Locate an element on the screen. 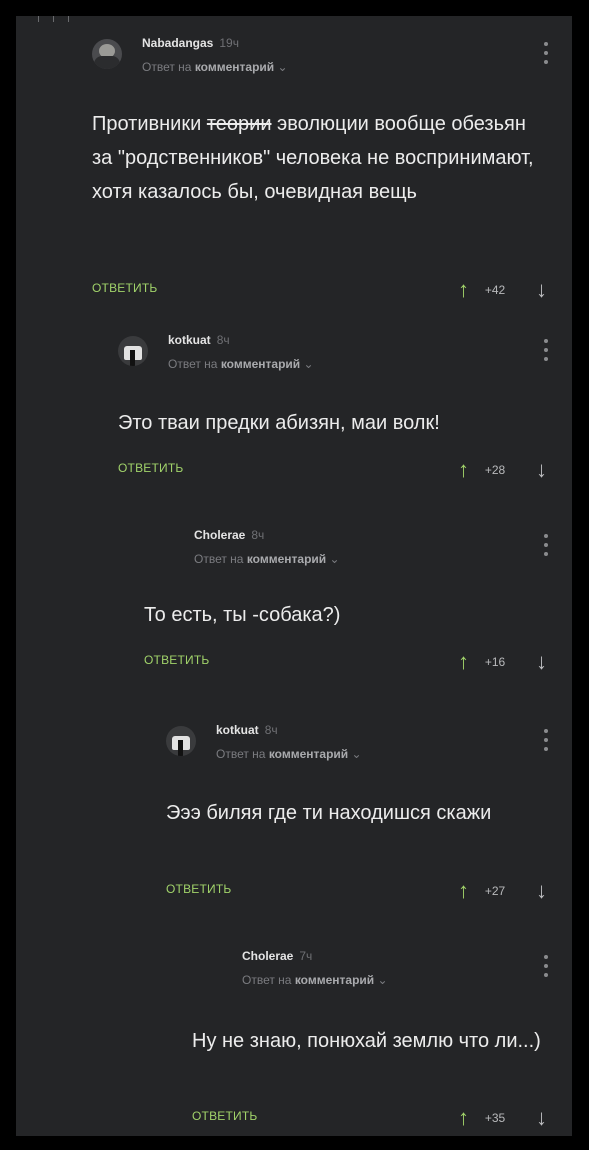 The height and width of the screenshot is (1150, 589). username: Cholerae 8ч is located at coordinates (229, 535).